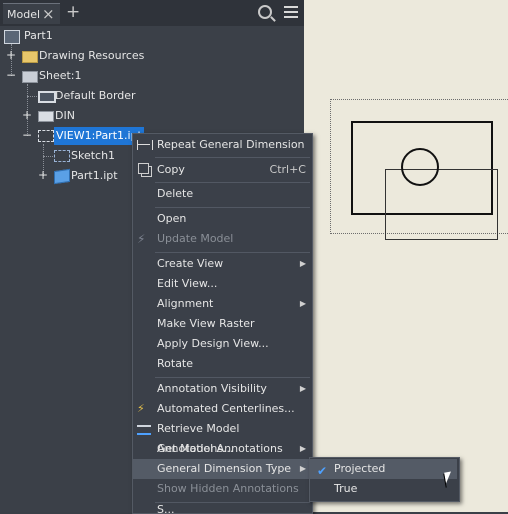 The width and height of the screenshot is (508, 514). I want to click on menu-item-show-hidden-annotations: Show Hidden Annotations, so click(222, 489).